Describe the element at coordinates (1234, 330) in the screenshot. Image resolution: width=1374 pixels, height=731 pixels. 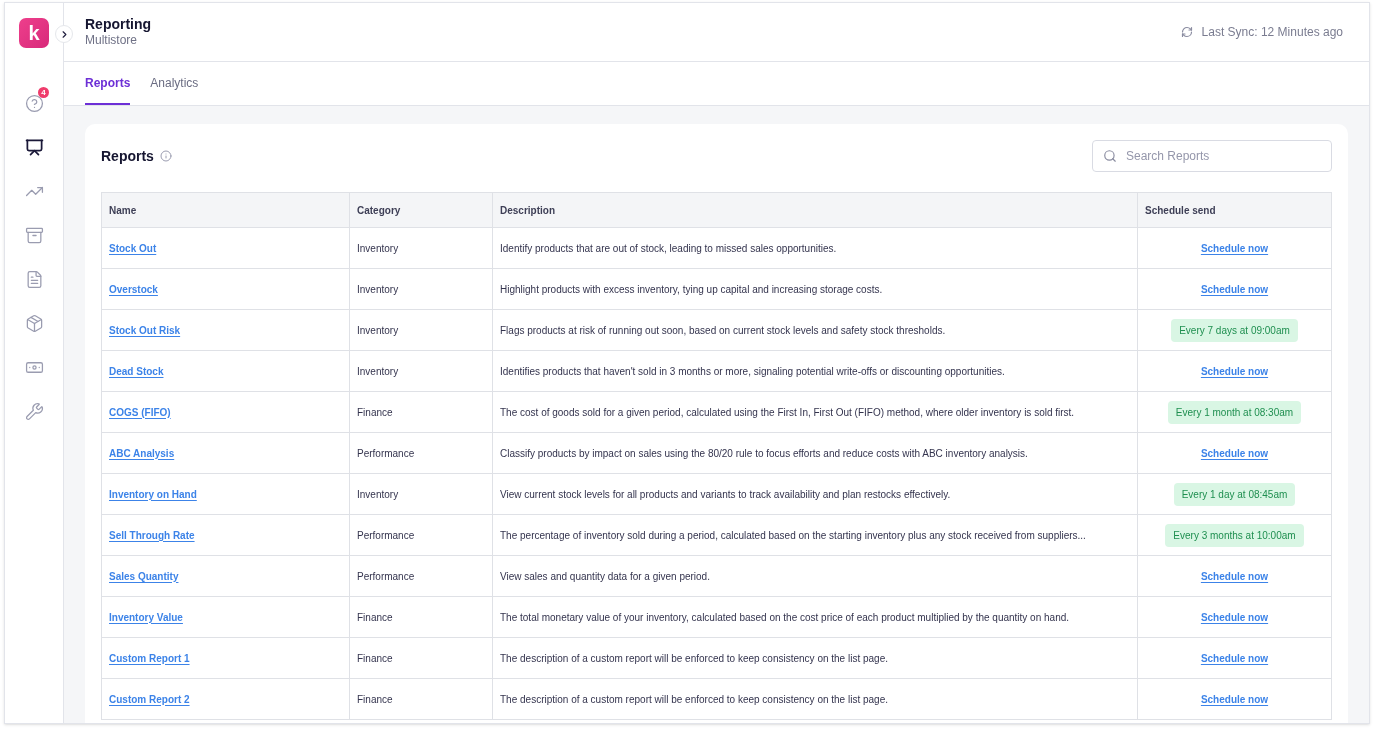
I see `schedule-badge: Every 7 days at 09:00am` at that location.